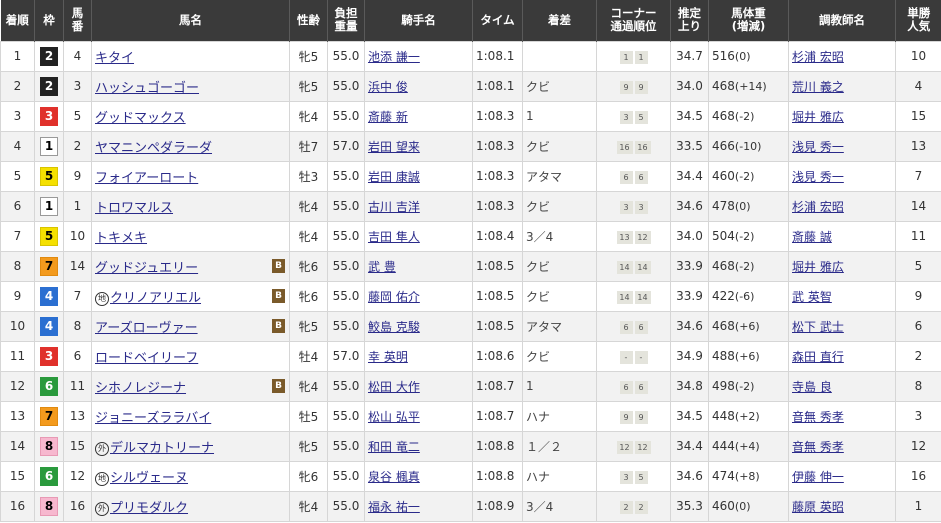 Image resolution: width=941 pixels, height=523 pixels. I want to click on horse-name-link: デルマカトリーナ, so click(162, 448).